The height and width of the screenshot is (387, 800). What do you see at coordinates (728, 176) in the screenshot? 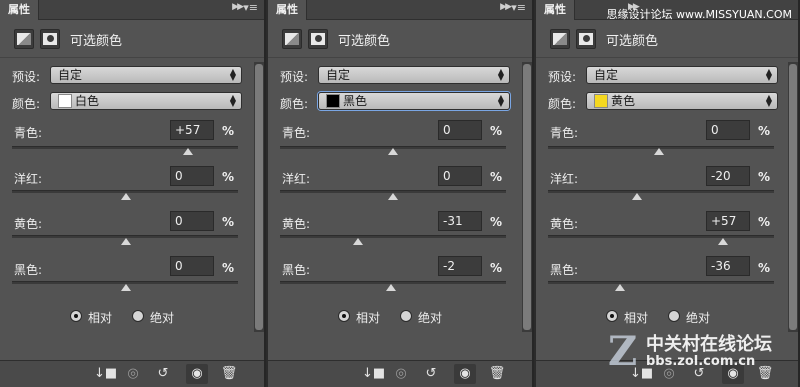
I see `magenta-value: -20` at bounding box center [728, 176].